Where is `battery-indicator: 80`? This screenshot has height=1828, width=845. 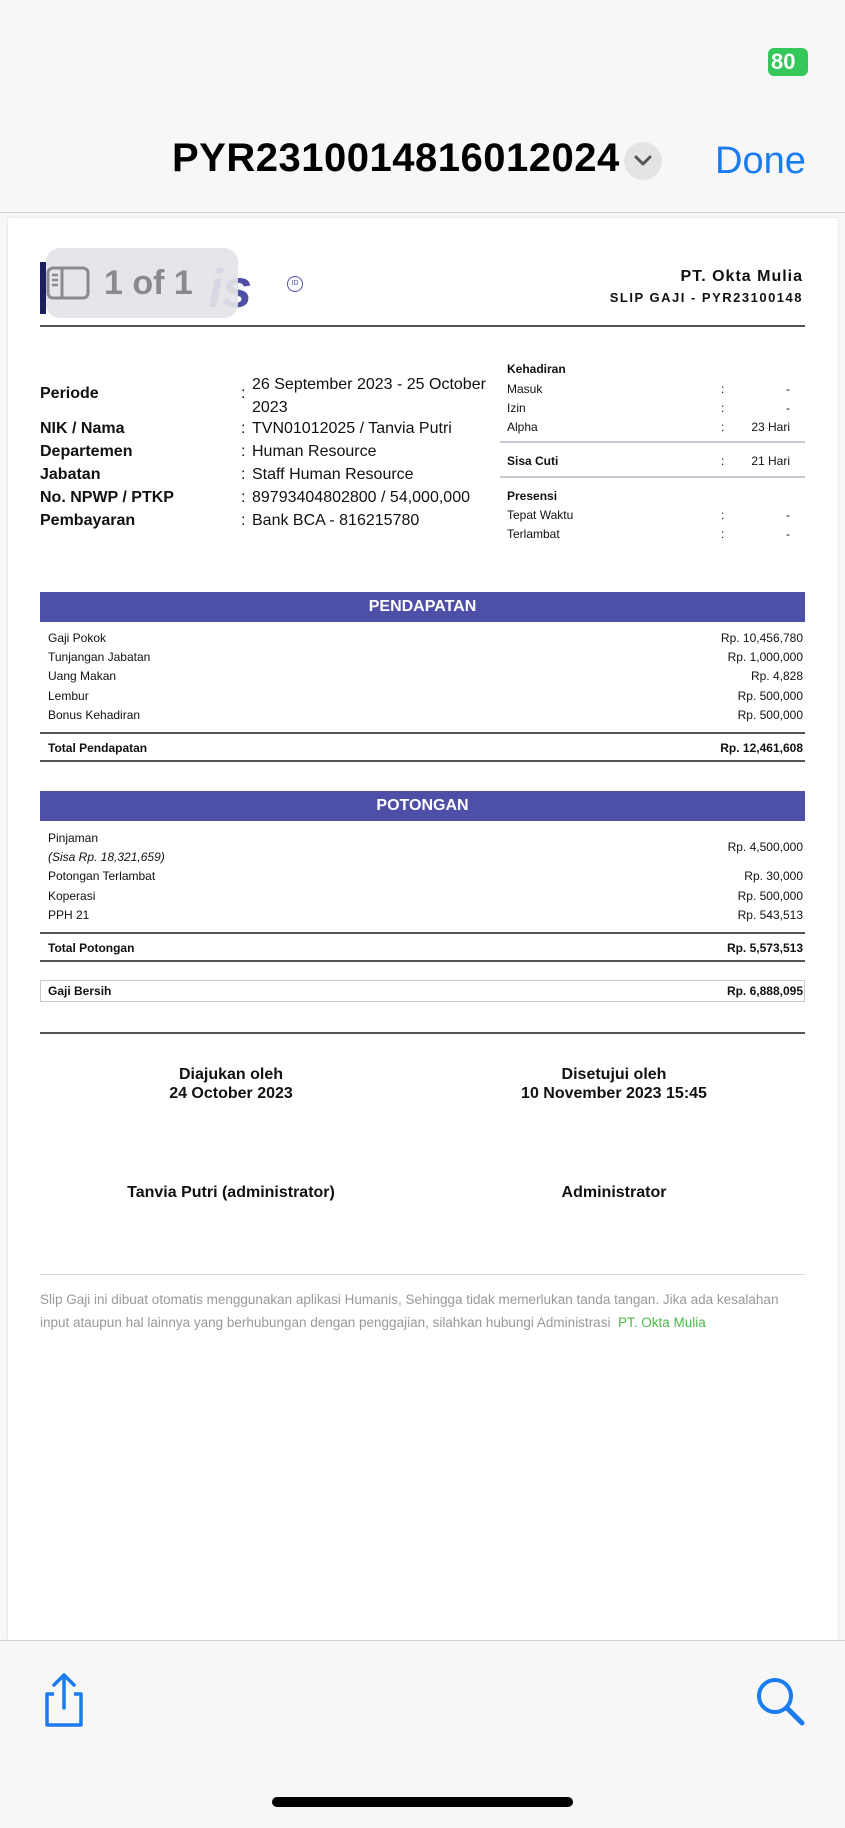 battery-indicator: 80 is located at coordinates (788, 62).